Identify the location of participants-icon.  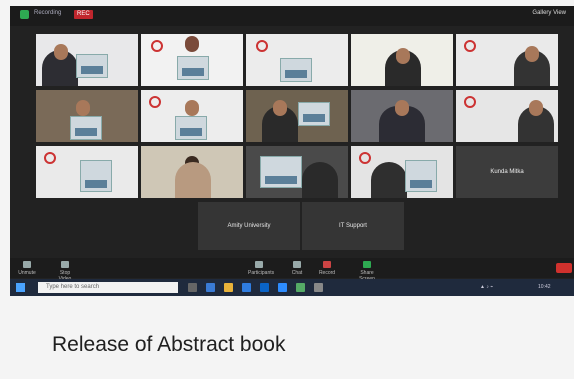
(259, 264).